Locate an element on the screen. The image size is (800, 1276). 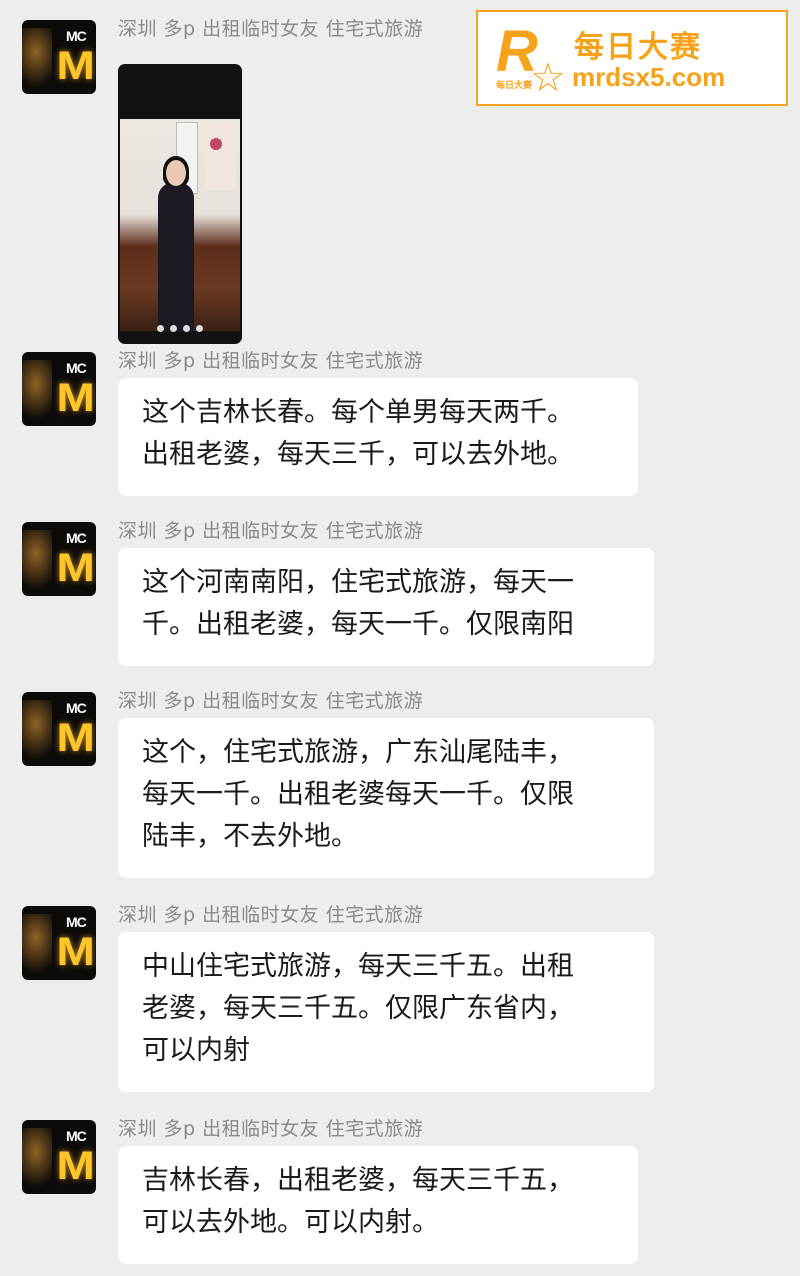
flower-detail is located at coordinates (216, 144).